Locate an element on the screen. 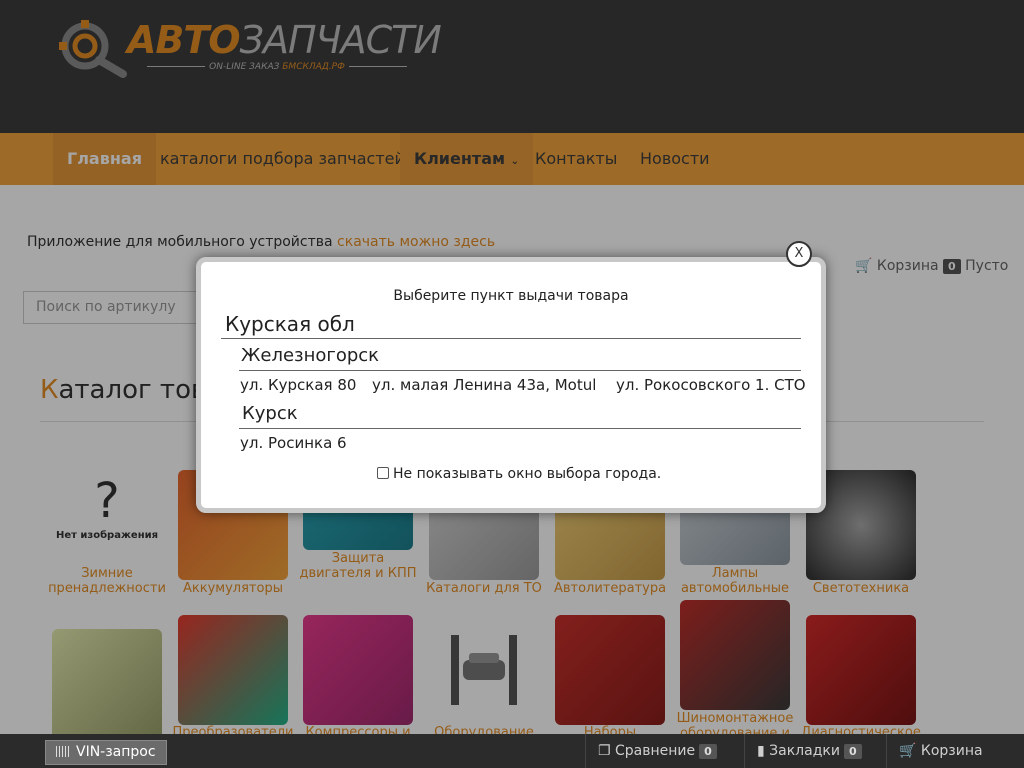 The width and height of the screenshot is (1024, 768). vin-request-label: VIN-запрос is located at coordinates (116, 752).